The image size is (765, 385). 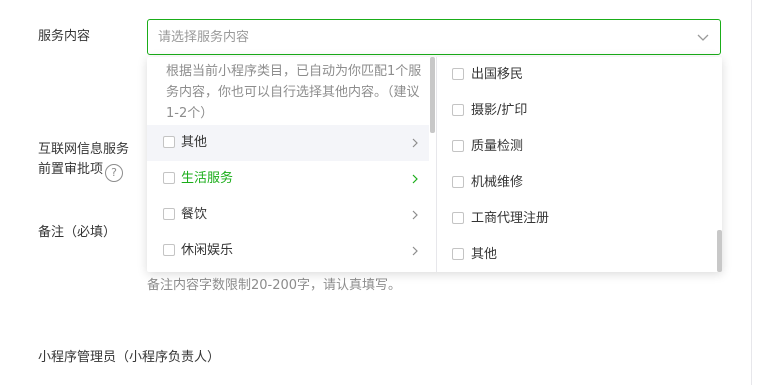 I want to click on remark-hint: 备注内容字数限制20-200字，请认真填写。, so click(x=274, y=285).